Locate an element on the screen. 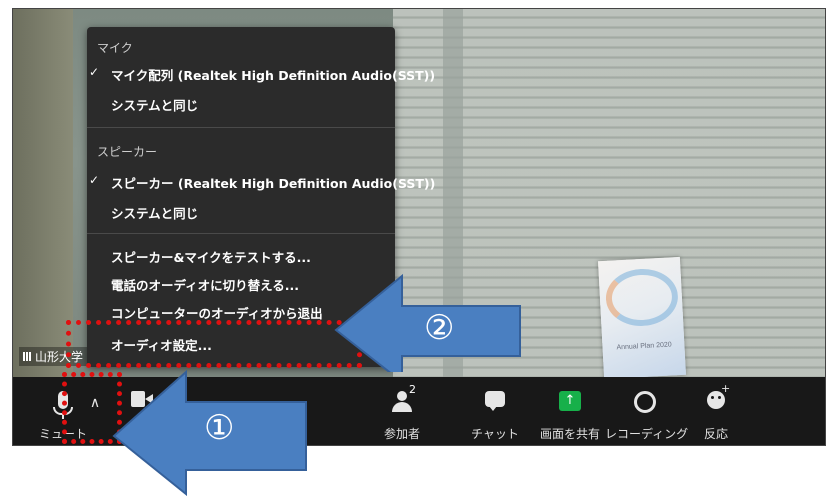 This screenshot has height=501, width=834. share-screen-icon: ↑ is located at coordinates (570, 401).